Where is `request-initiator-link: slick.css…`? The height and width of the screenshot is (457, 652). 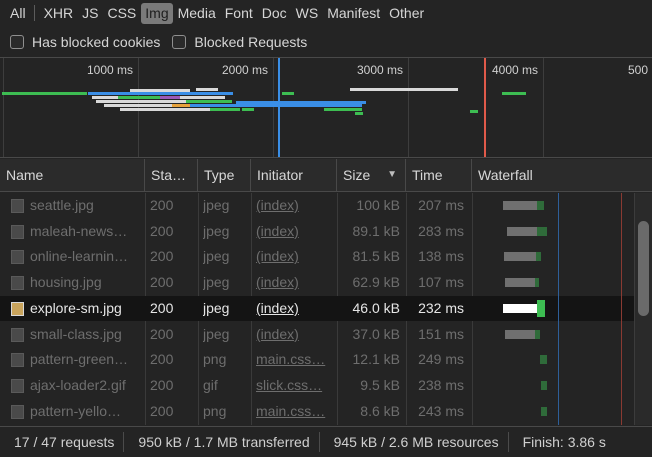 request-initiator-link: slick.css… is located at coordinates (295, 385).